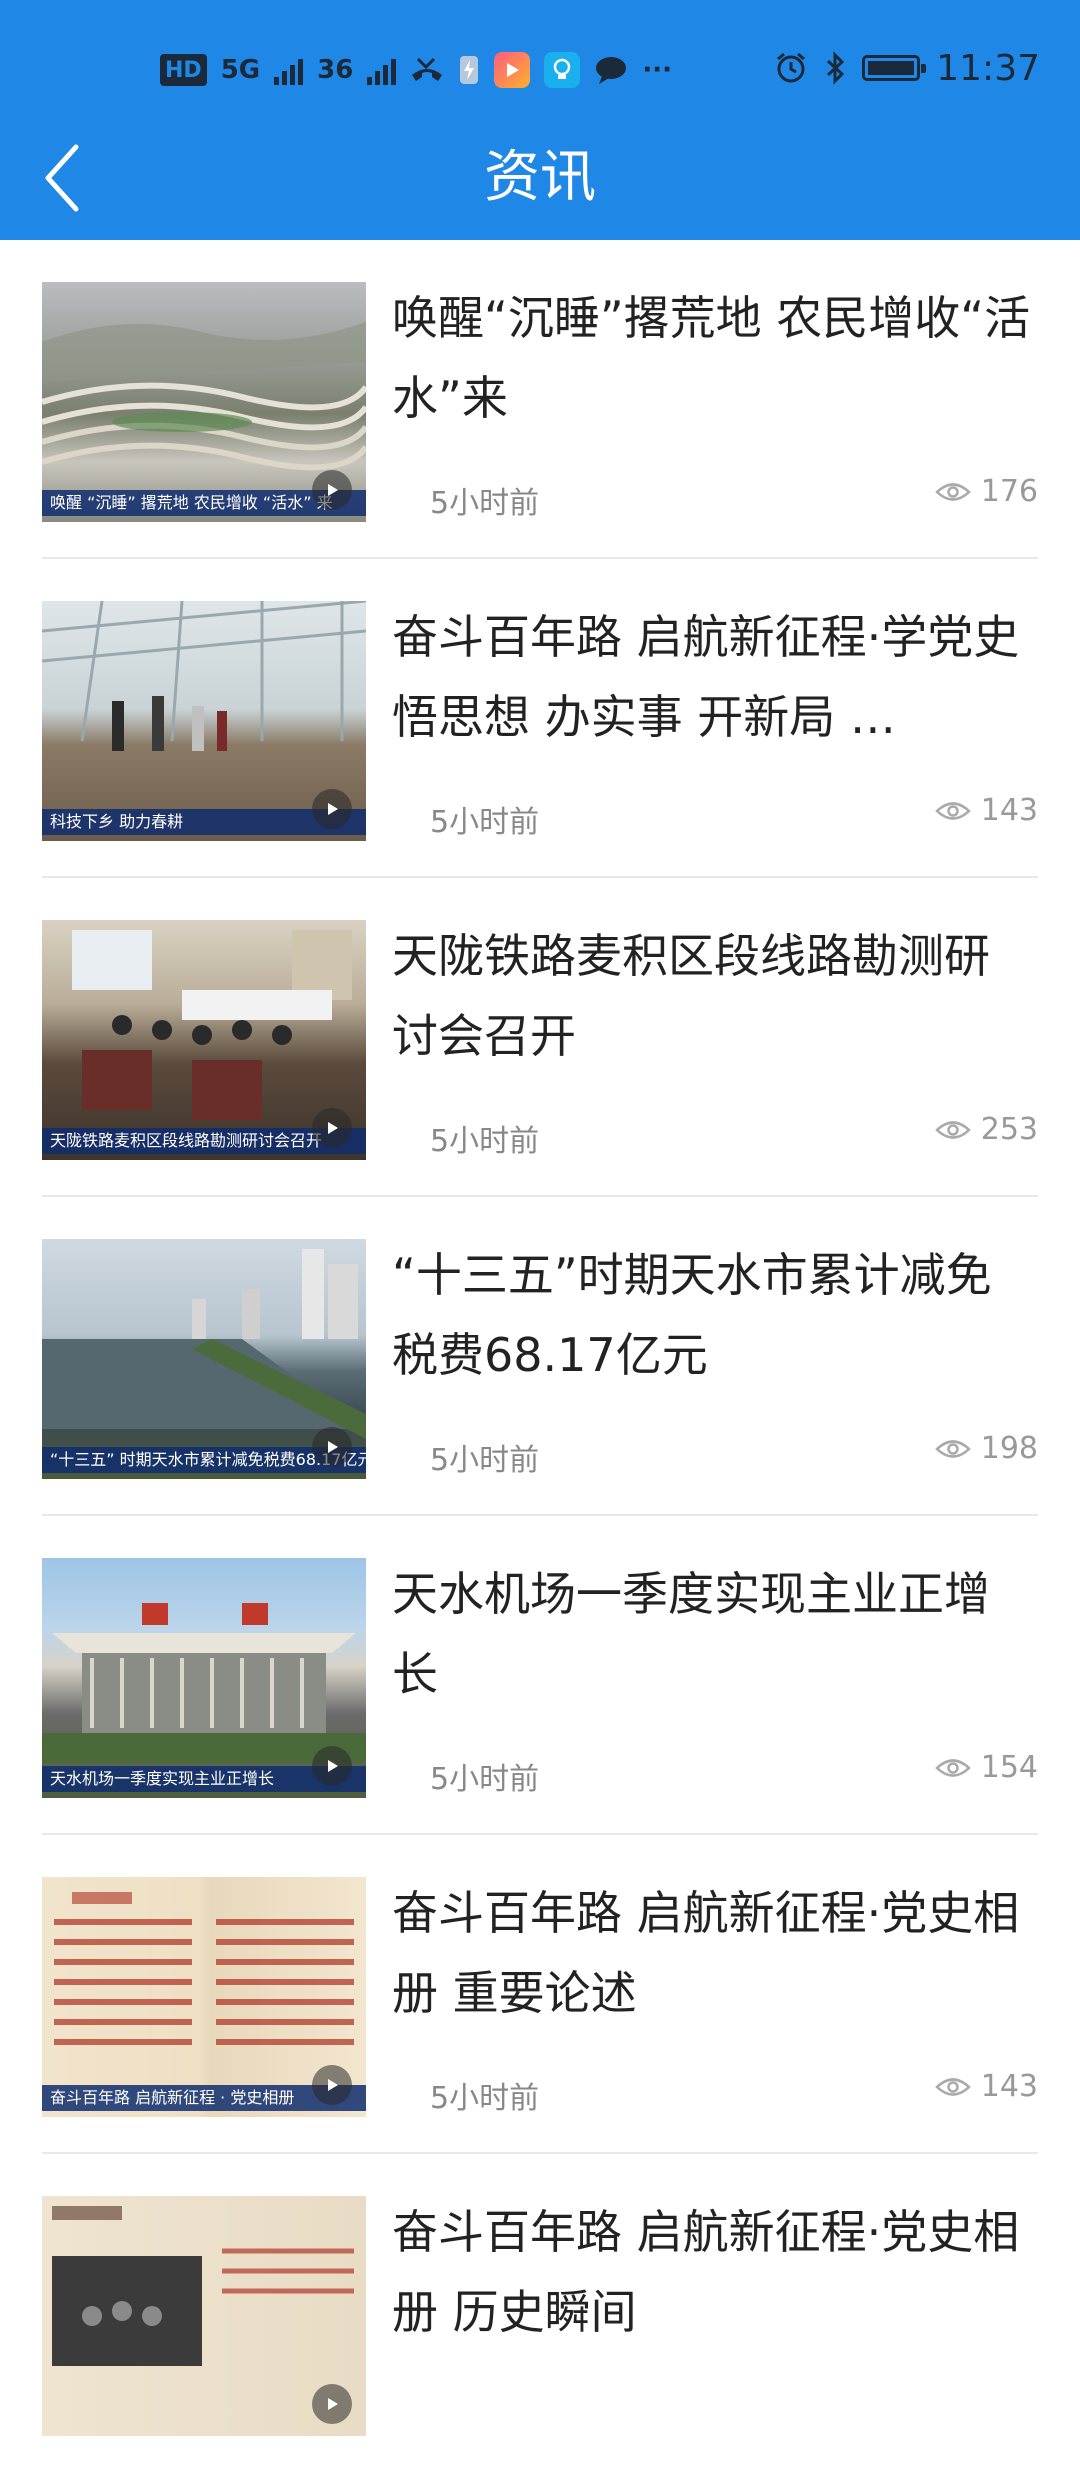  What do you see at coordinates (427, 69) in the screenshot?
I see `missed-call-icon` at bounding box center [427, 69].